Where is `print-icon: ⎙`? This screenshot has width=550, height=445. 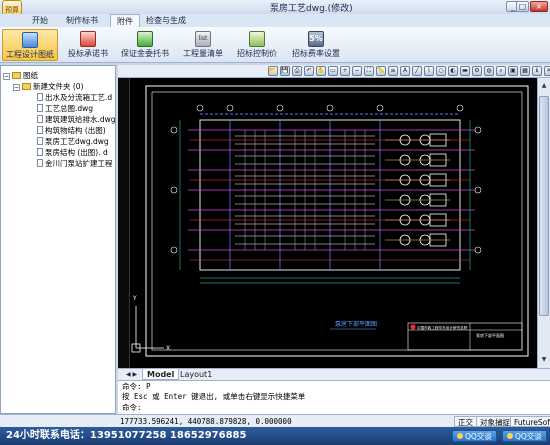
print-icon: ⎙ is located at coordinates (297, 71).